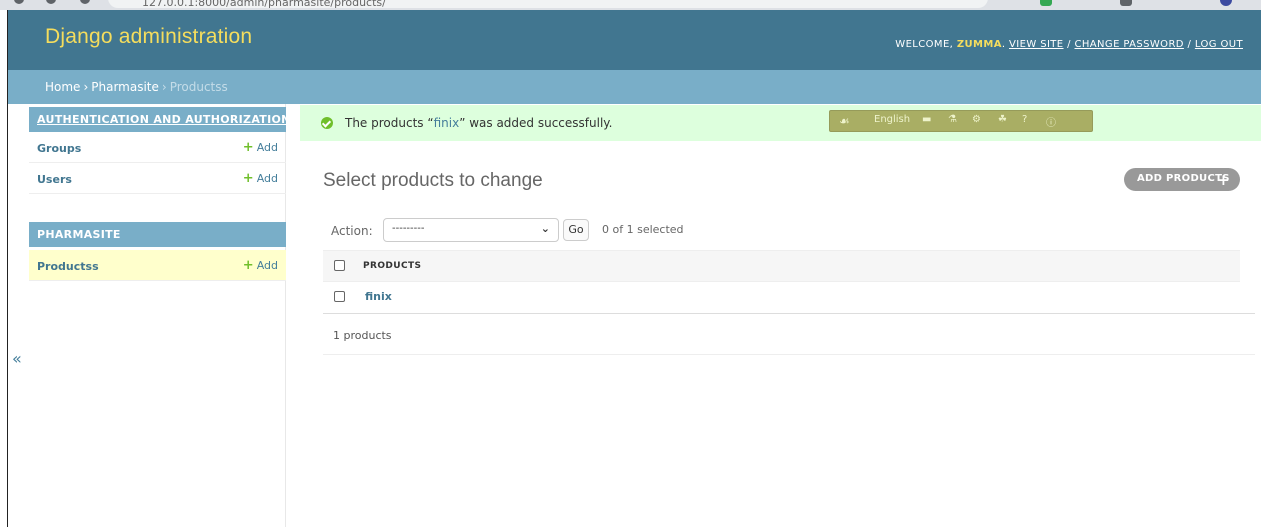 The image size is (1261, 527). Describe the element at coordinates (125, 87) in the screenshot. I see `breadcrumb-app: Pharmasite` at that location.